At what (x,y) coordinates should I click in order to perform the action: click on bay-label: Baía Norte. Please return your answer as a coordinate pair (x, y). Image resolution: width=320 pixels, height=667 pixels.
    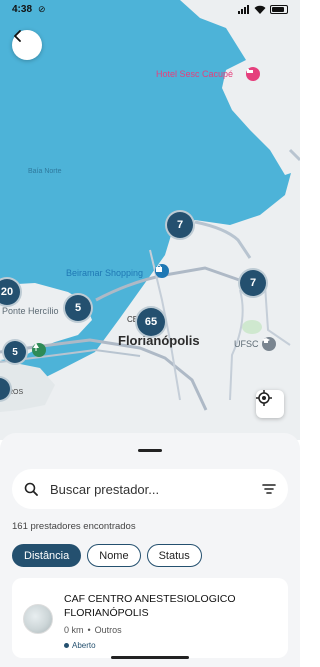
    Looking at the image, I should click on (45, 171).